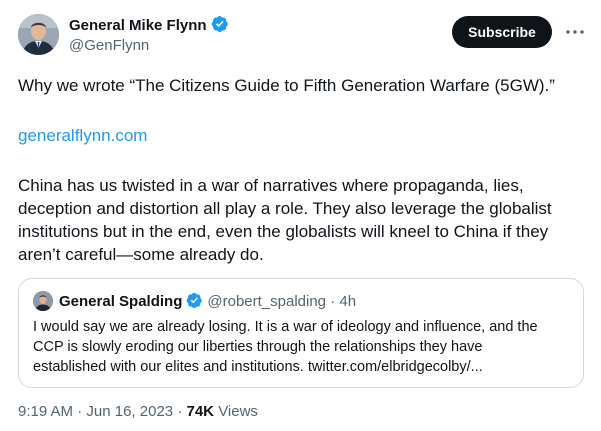 The height and width of the screenshot is (431, 601). I want to click on author-handle: @GenFlynn, so click(109, 45).